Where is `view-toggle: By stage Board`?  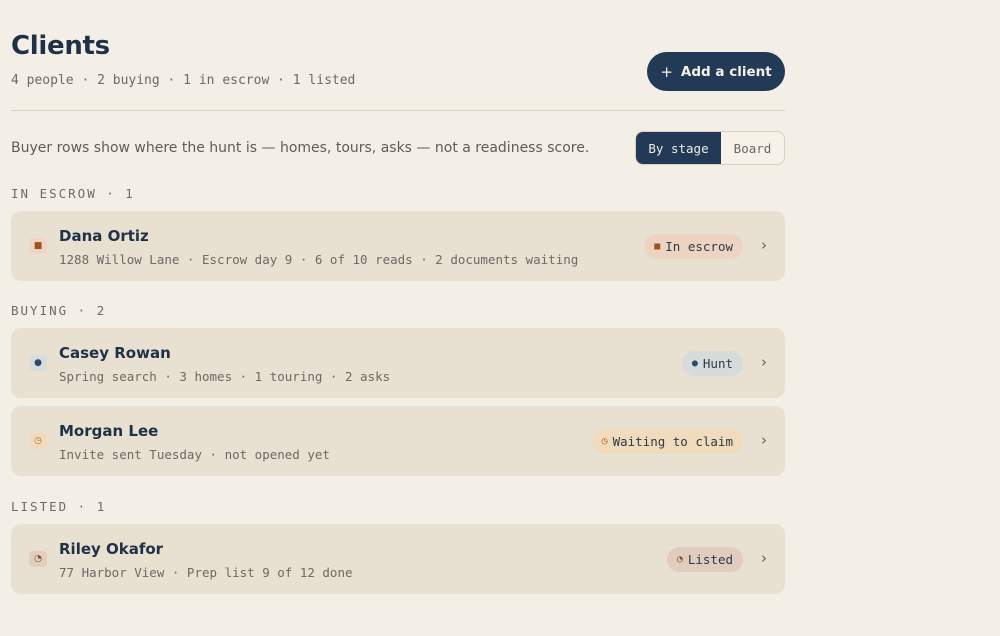 view-toggle: By stage Board is located at coordinates (710, 148).